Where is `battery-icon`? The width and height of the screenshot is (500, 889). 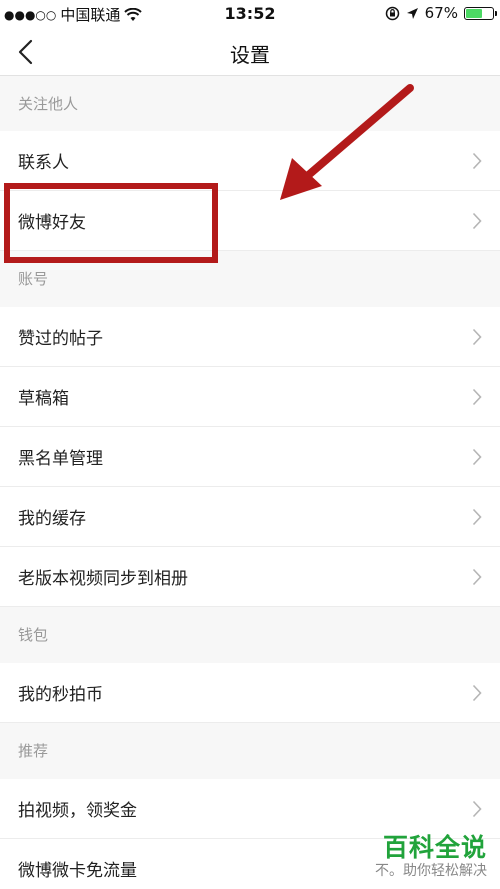 battery-icon is located at coordinates (480, 13).